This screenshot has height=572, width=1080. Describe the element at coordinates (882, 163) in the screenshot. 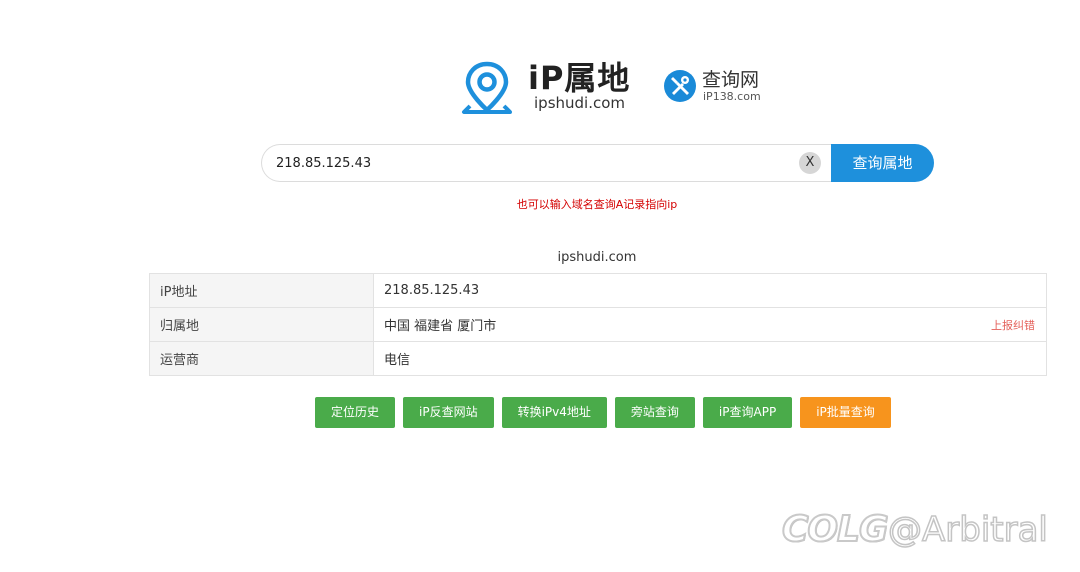

I see `search-button: 查询属地` at that location.